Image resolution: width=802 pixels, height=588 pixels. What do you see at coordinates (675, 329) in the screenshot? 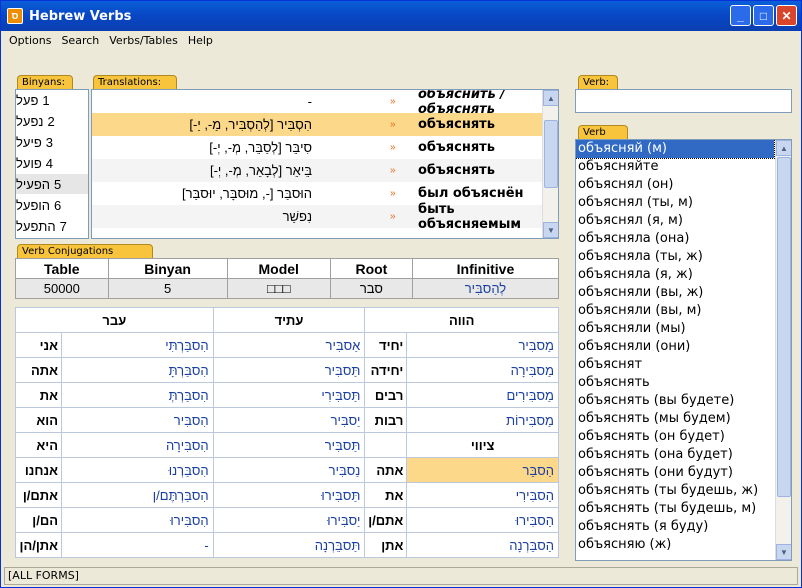
I see `verb-list-item: объясняли (мы)` at bounding box center [675, 329].